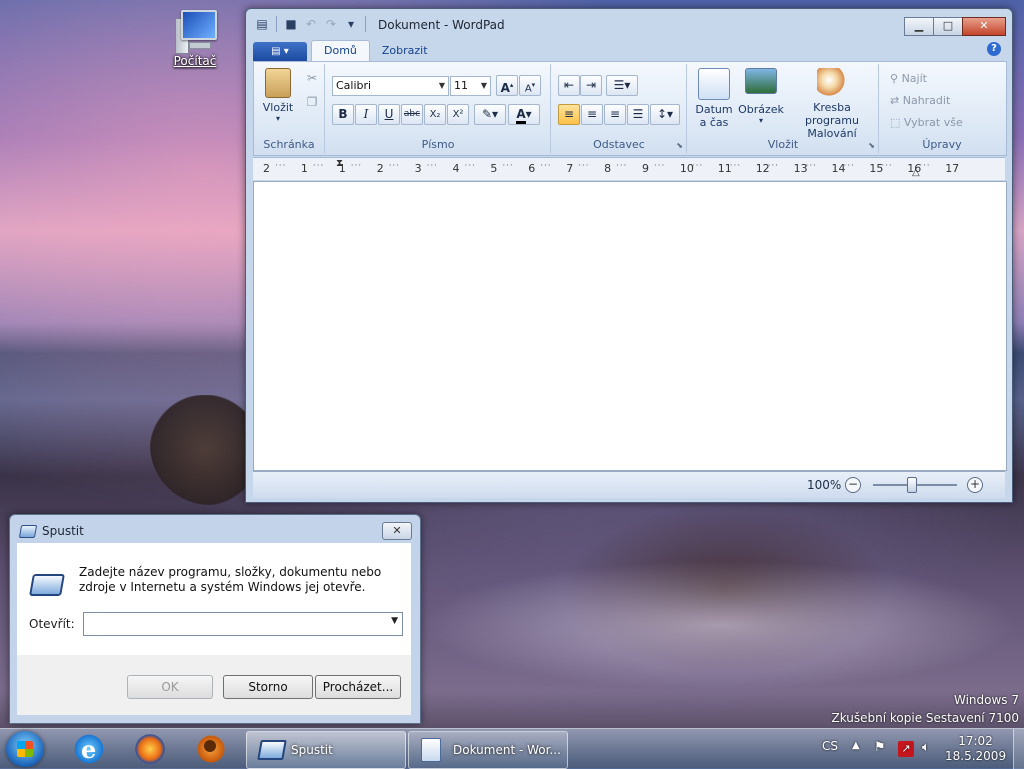 The width and height of the screenshot is (1024, 769). Describe the element at coordinates (170, 687) in the screenshot. I see `ok-button: OK` at that location.